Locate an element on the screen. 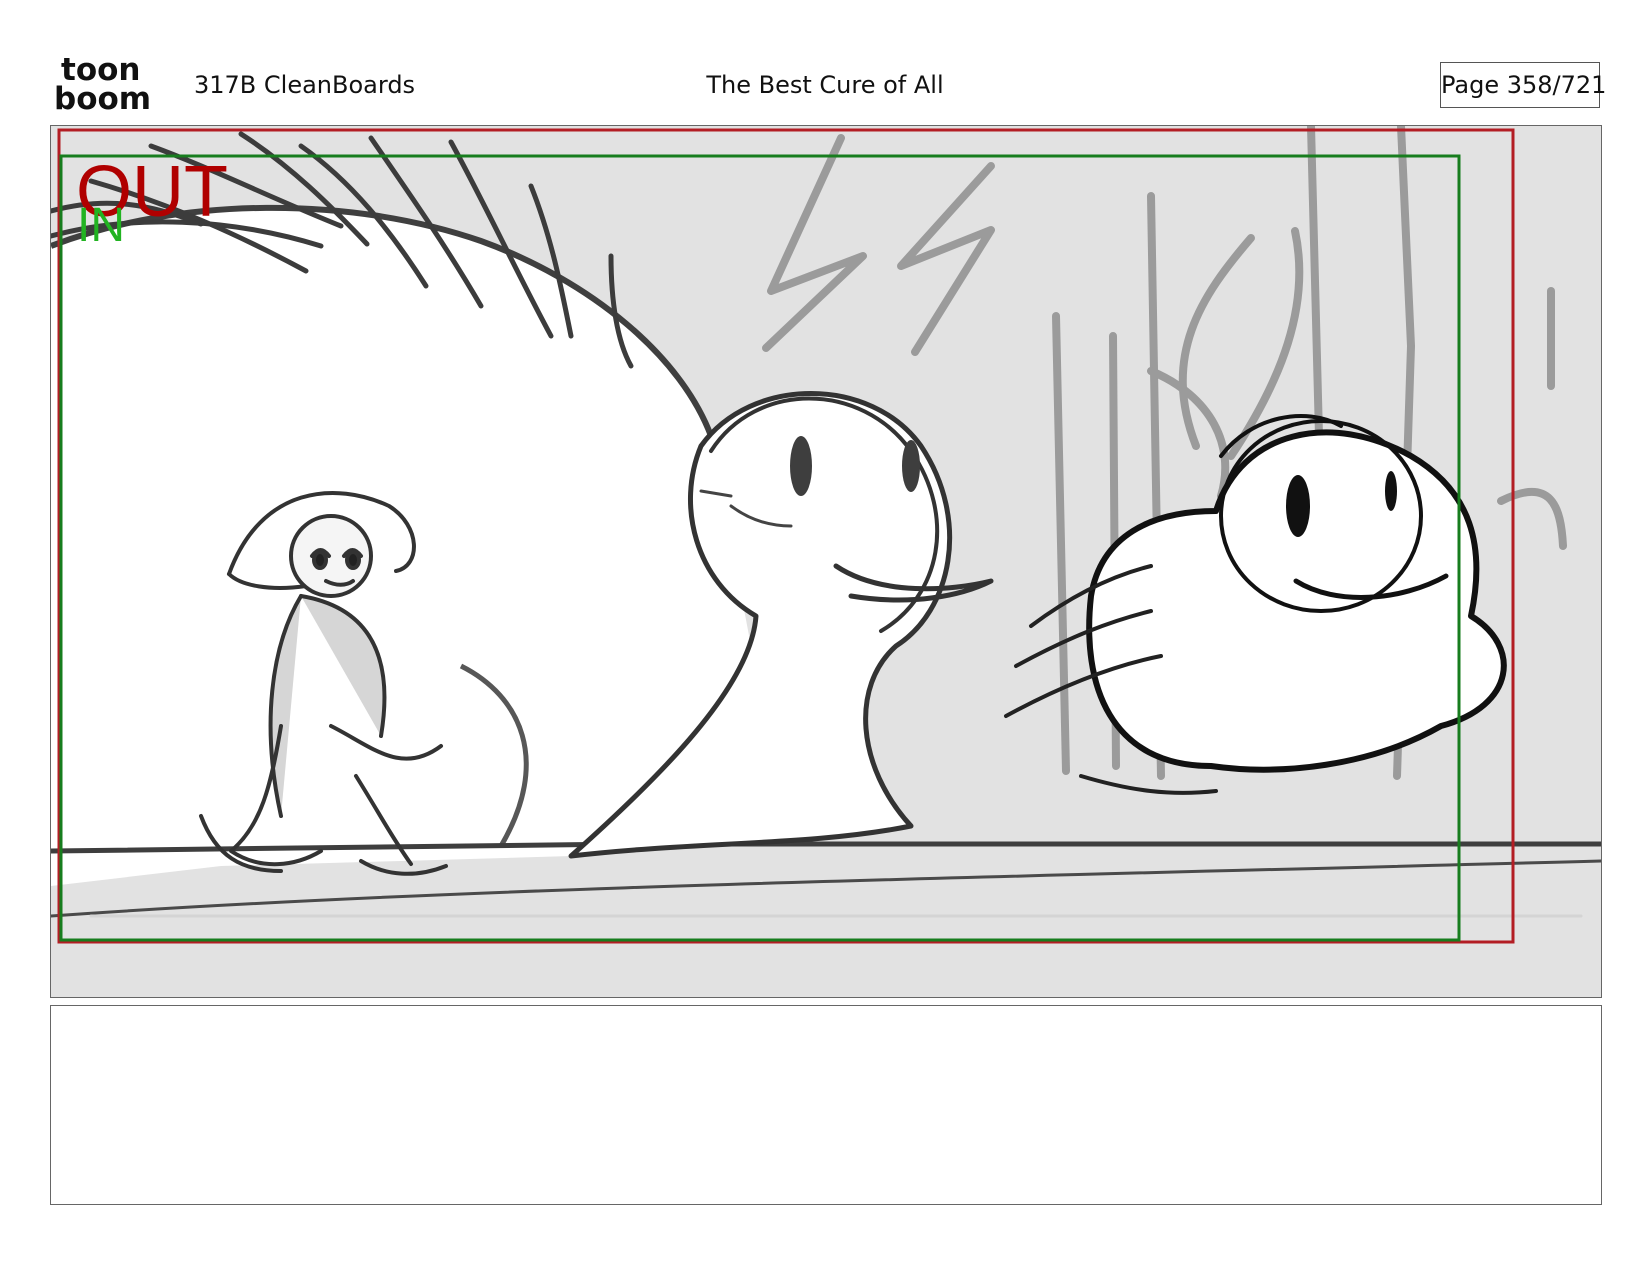 The height and width of the screenshot is (1275, 1650). page-counter: Page 358/721 is located at coordinates (1523, 85).